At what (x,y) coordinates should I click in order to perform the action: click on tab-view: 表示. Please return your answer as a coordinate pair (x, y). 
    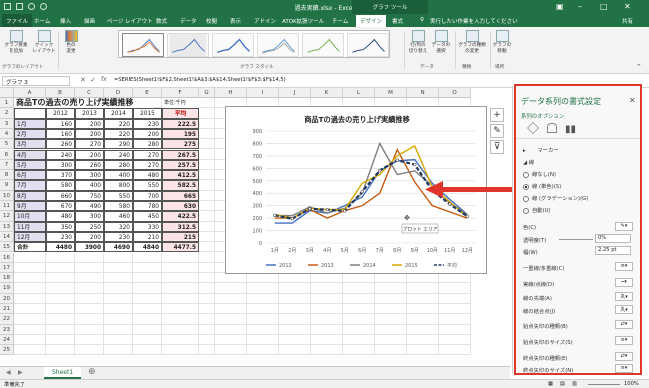
    Looking at the image, I should click on (235, 21).